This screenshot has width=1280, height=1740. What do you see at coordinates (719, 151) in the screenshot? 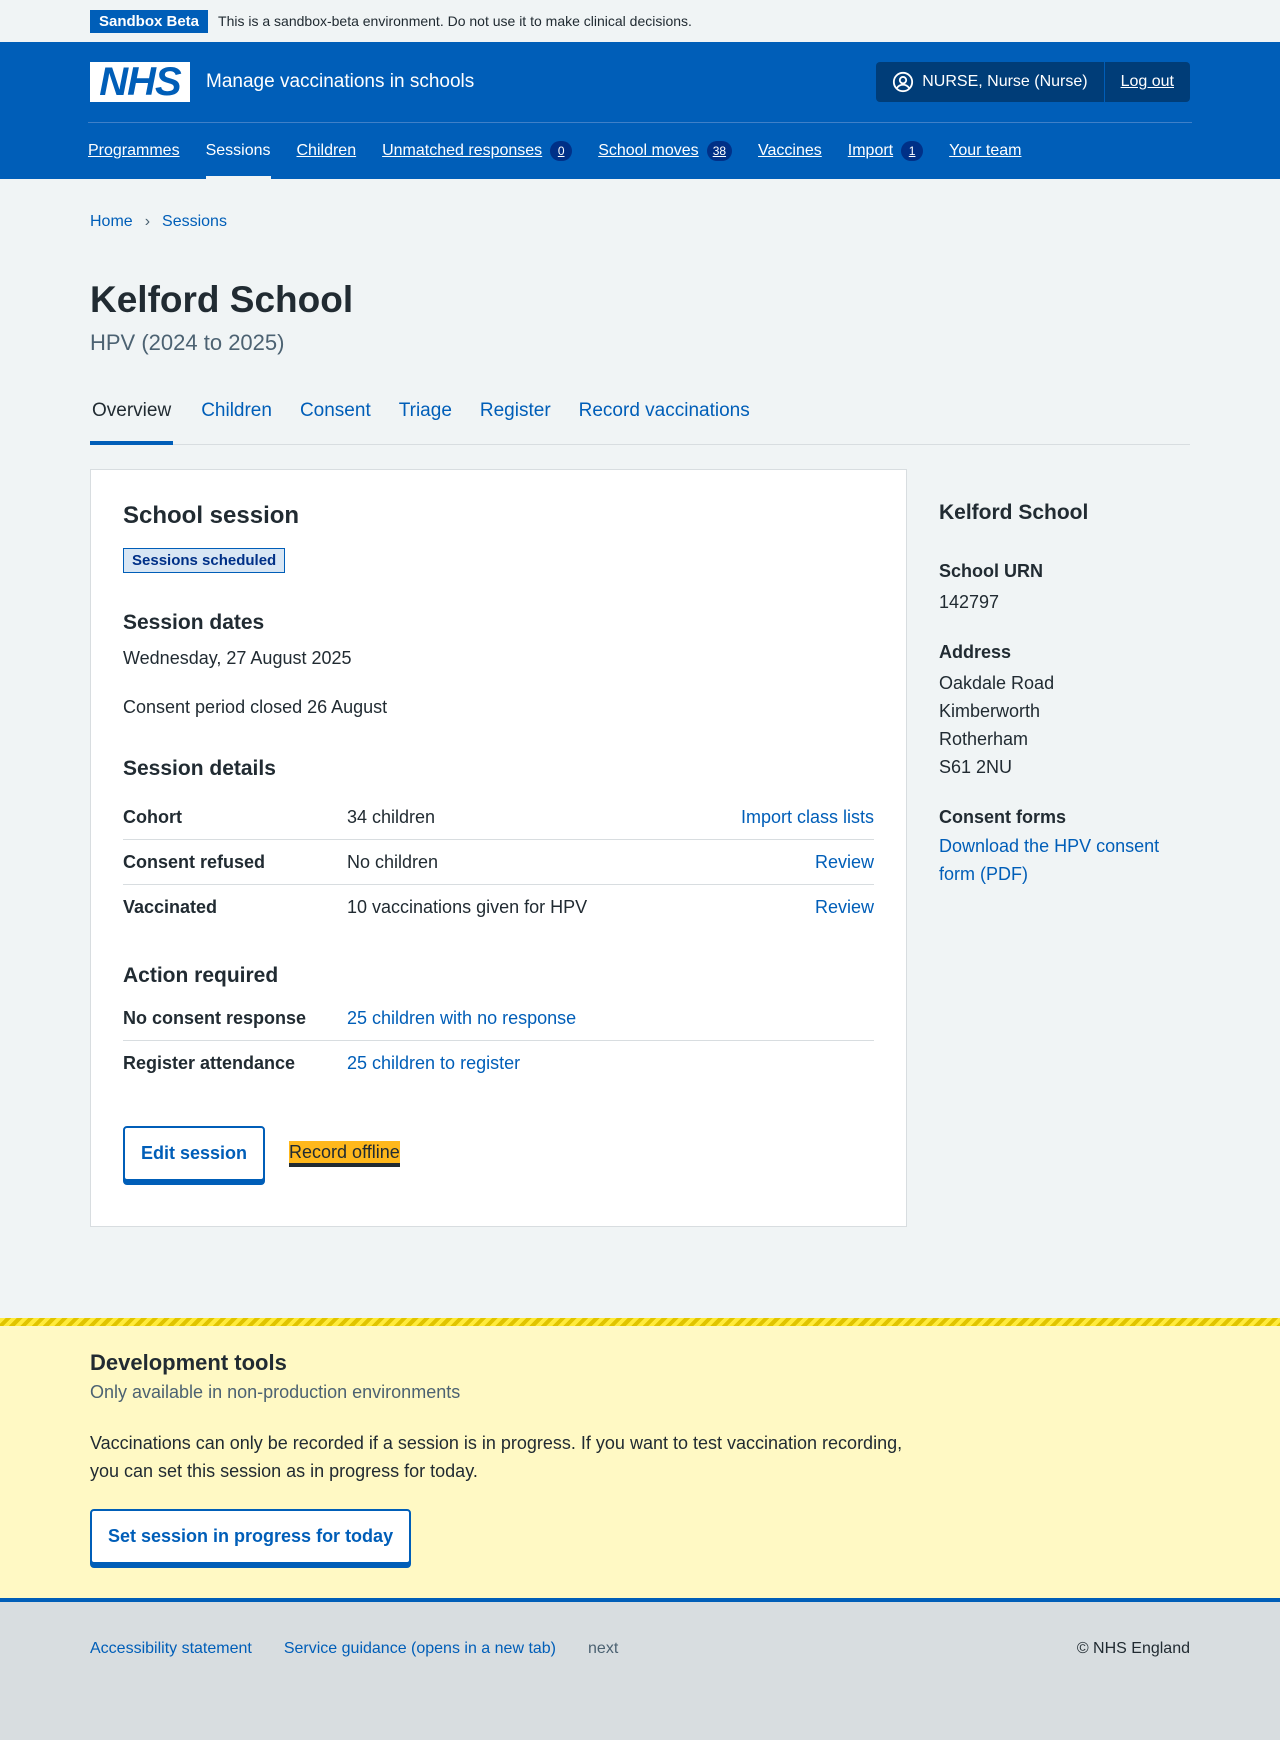
I see `count-badge: 38` at bounding box center [719, 151].